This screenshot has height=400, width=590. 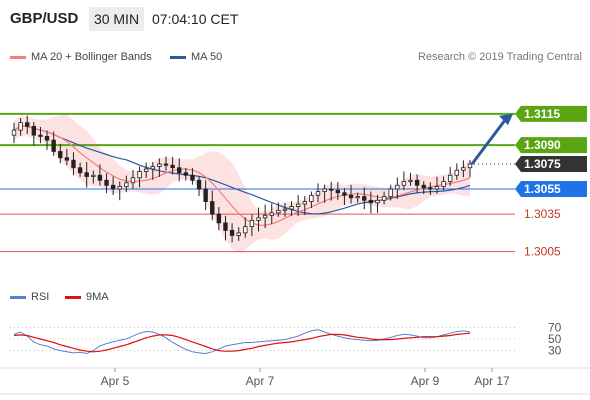 I want to click on level-label-1.3090: 1.3090, so click(x=542, y=145).